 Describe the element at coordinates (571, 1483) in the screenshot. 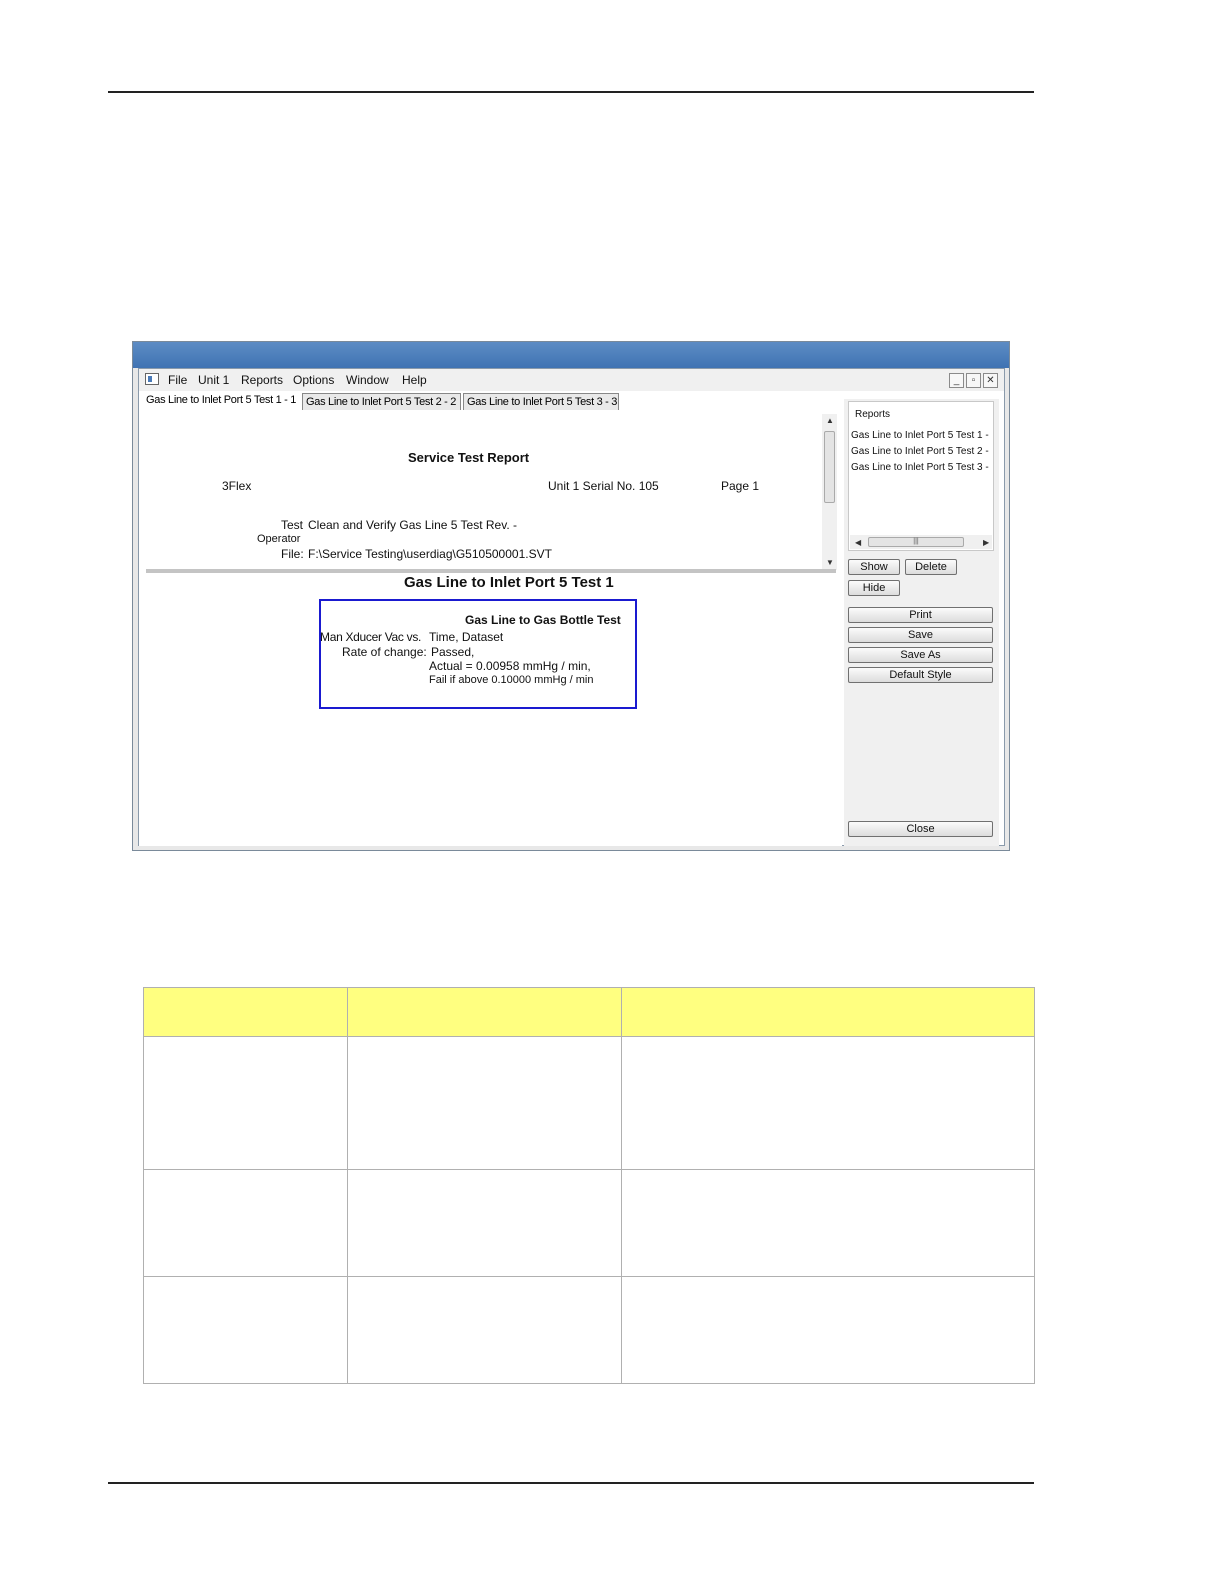

I see `bottom-rule` at that location.